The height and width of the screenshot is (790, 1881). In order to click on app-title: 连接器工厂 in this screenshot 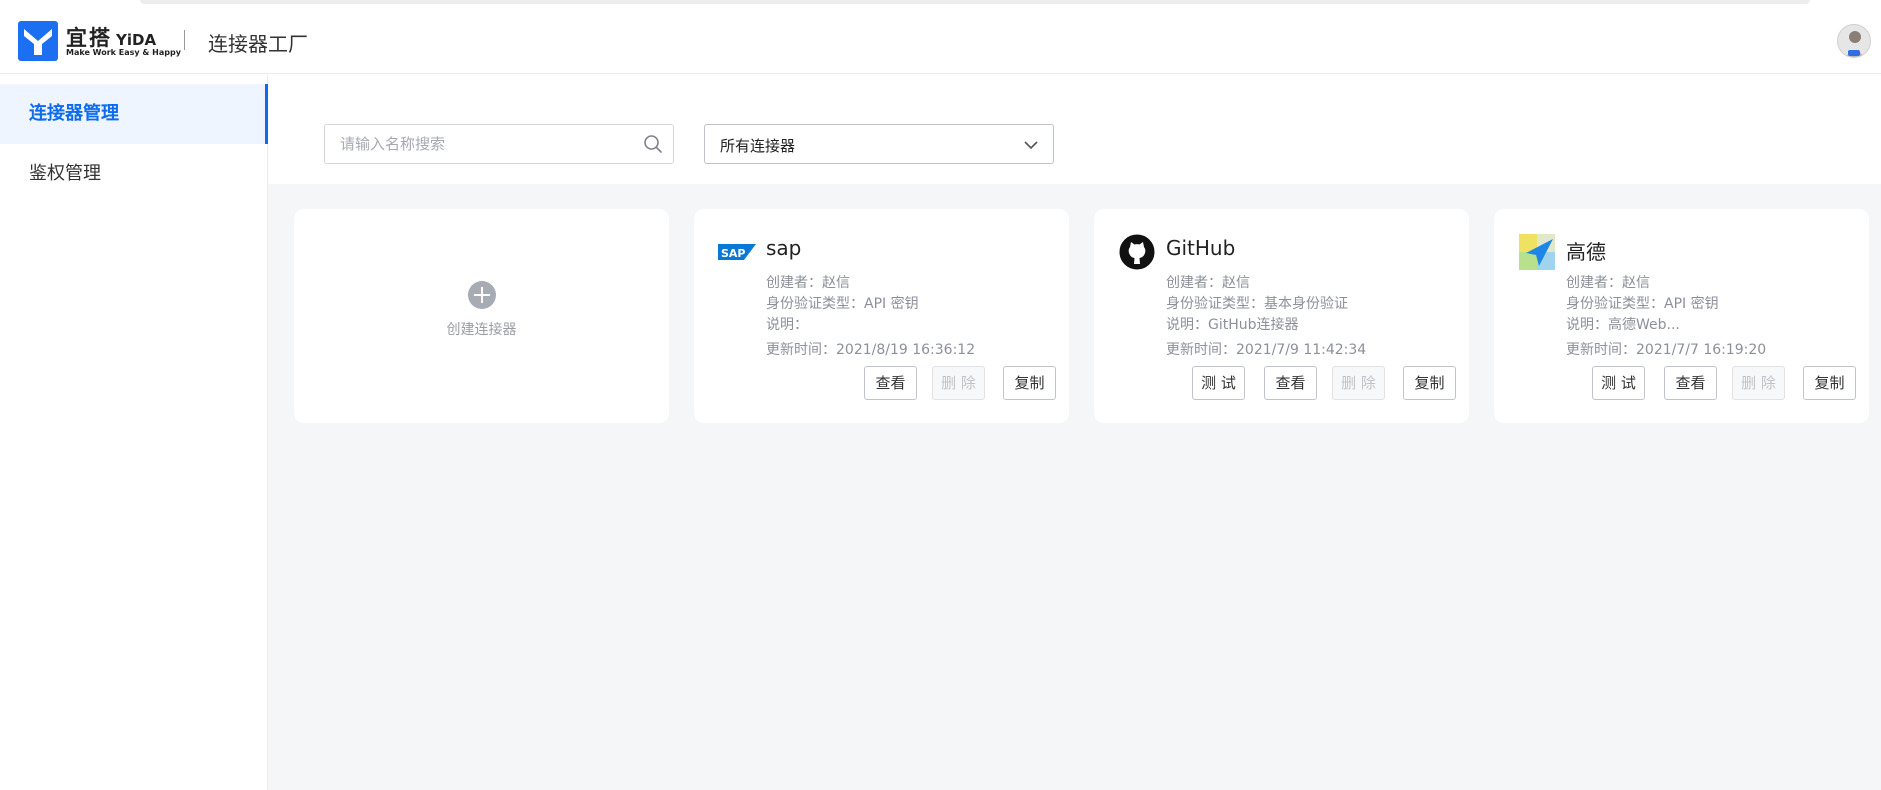, I will do `click(258, 44)`.